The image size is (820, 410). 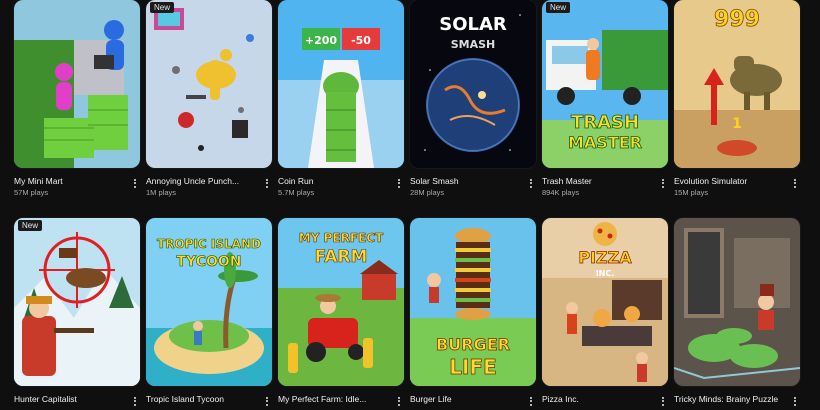 I want to click on trash-master-art: TRASH MASTER, so click(x=605, y=84).